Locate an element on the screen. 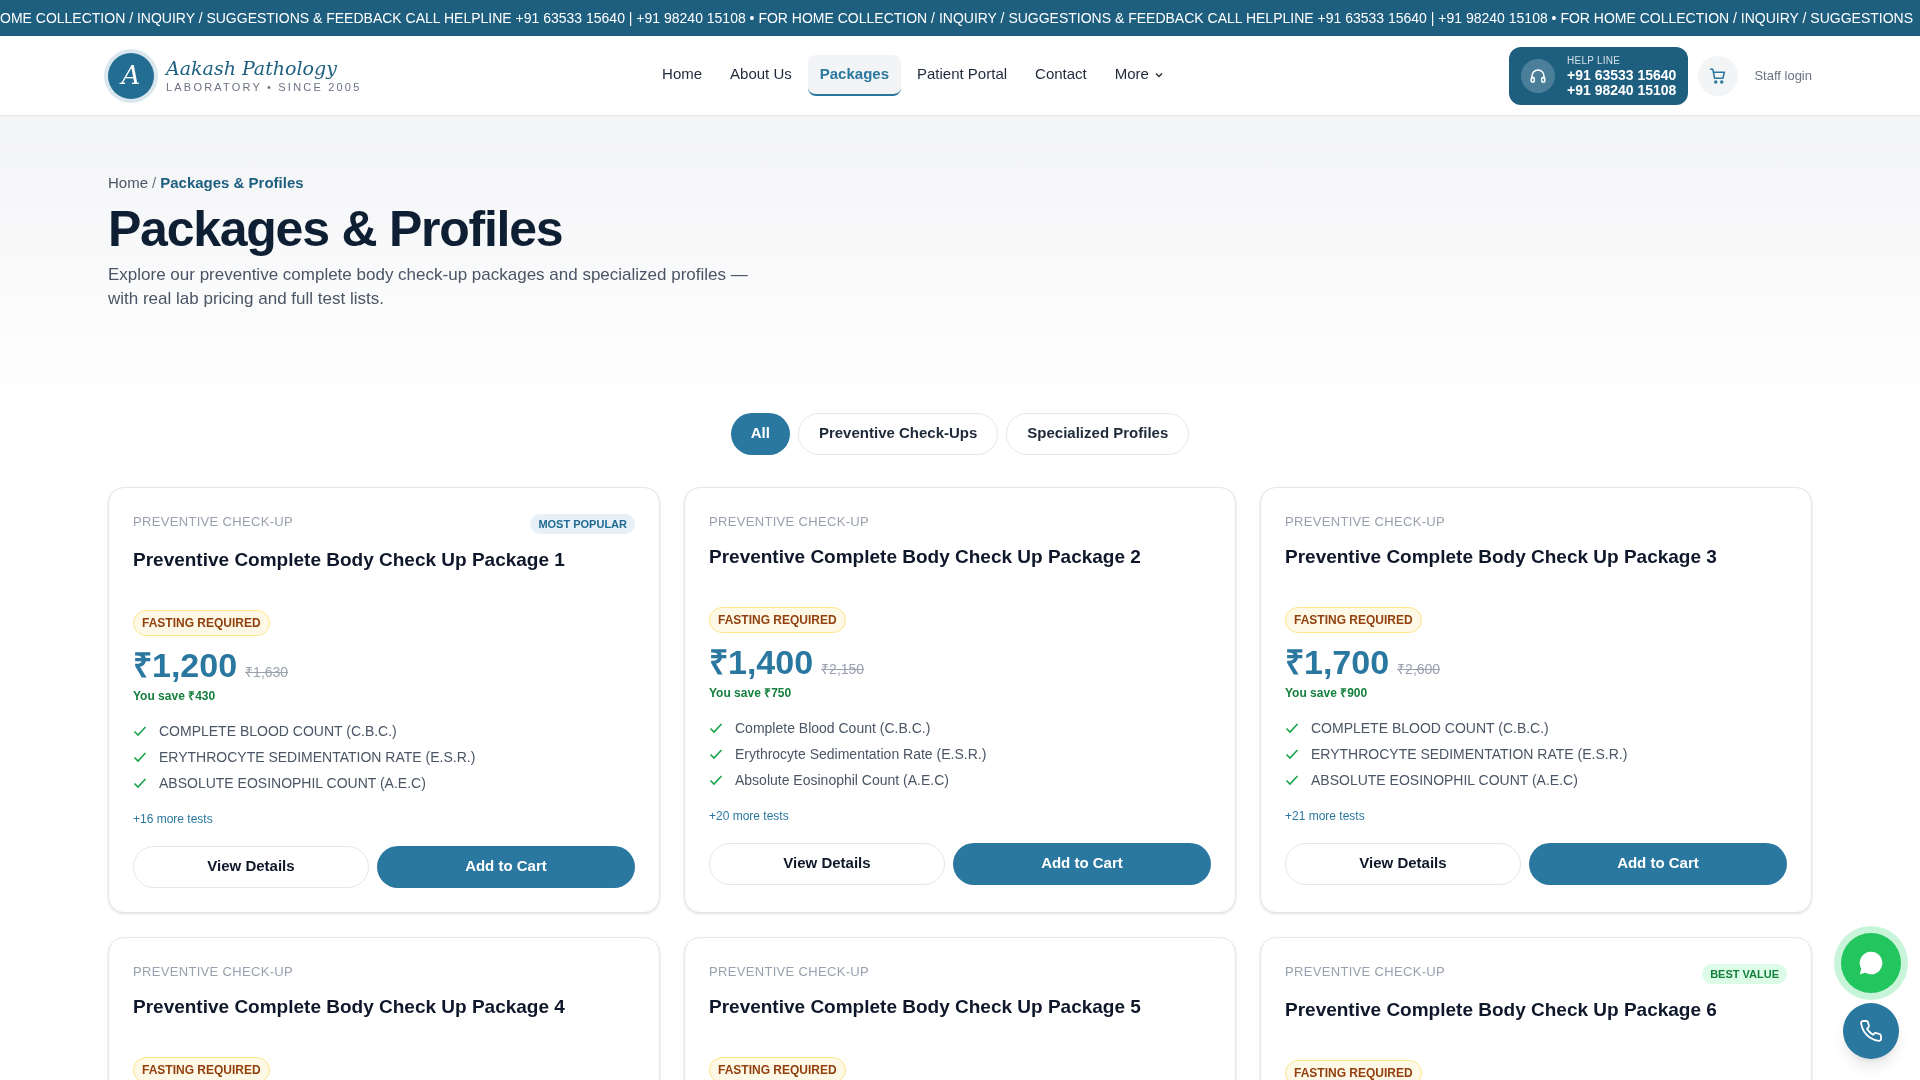 The image size is (1920, 1080). original-price: ₹1,630 is located at coordinates (267, 672).